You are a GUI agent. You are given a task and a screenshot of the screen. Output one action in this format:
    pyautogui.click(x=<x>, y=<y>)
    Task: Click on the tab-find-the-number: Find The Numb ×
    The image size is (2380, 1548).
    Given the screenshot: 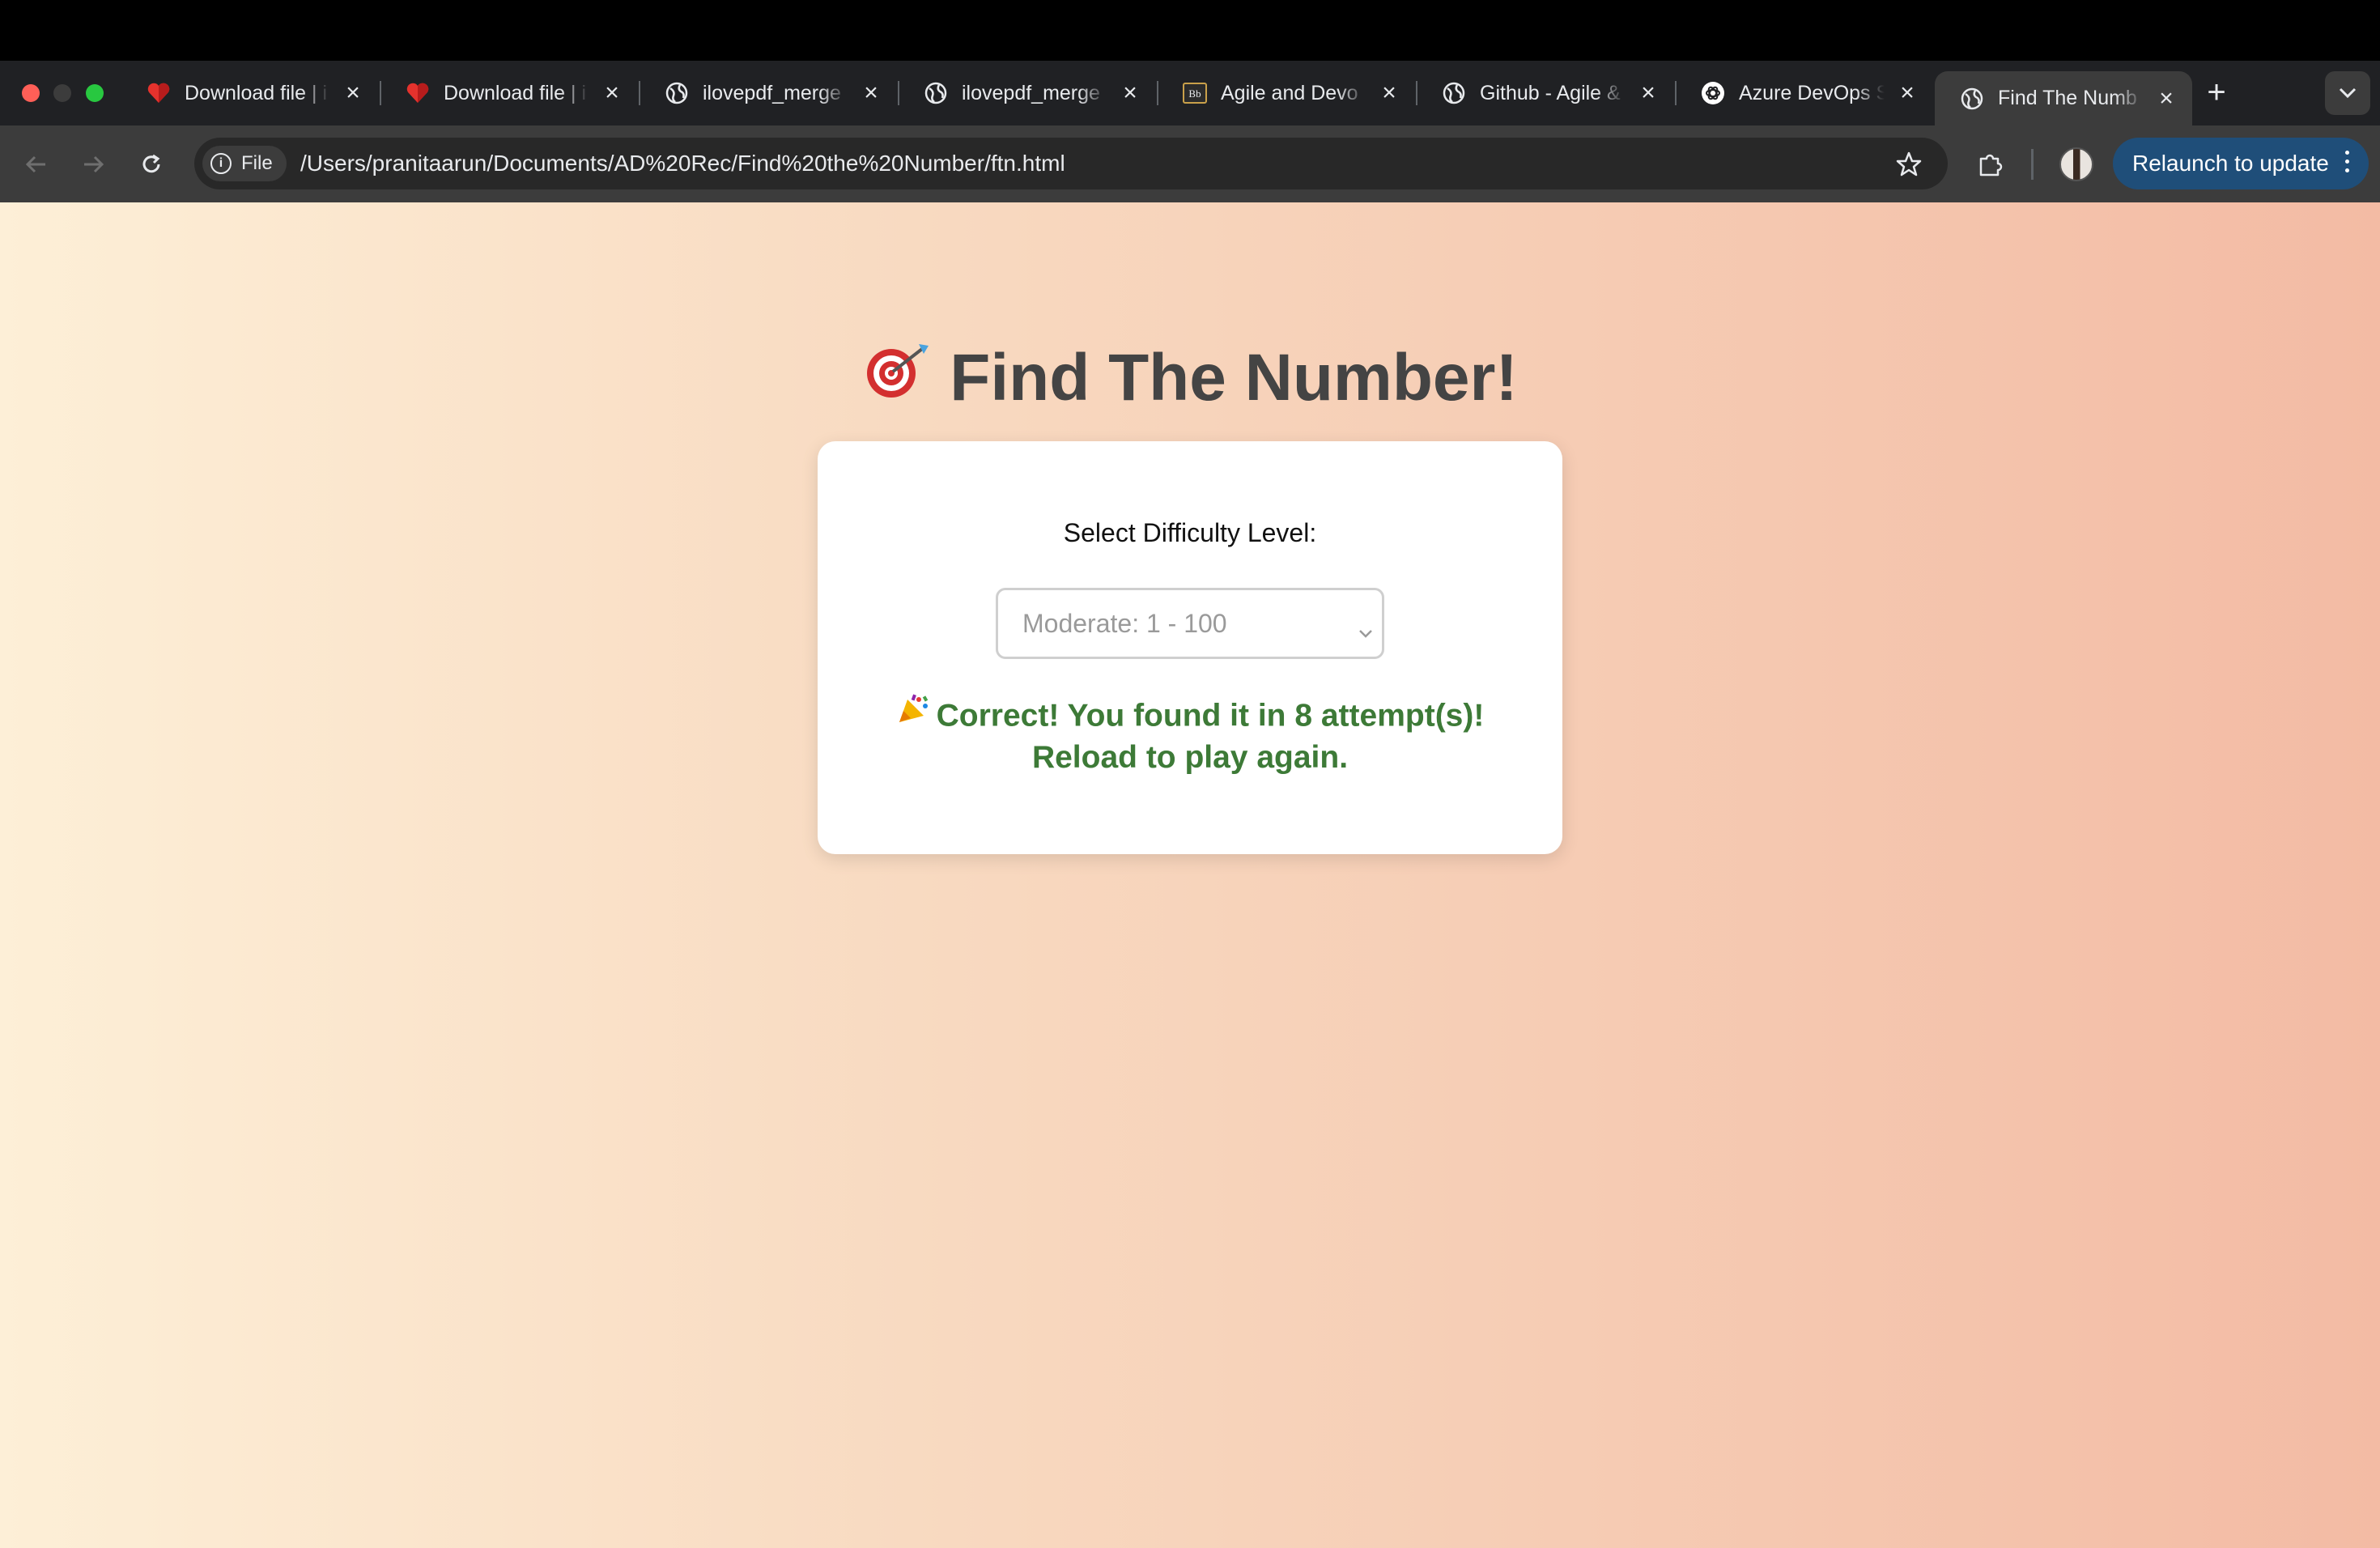 What is the action you would take?
    pyautogui.click(x=2063, y=98)
    